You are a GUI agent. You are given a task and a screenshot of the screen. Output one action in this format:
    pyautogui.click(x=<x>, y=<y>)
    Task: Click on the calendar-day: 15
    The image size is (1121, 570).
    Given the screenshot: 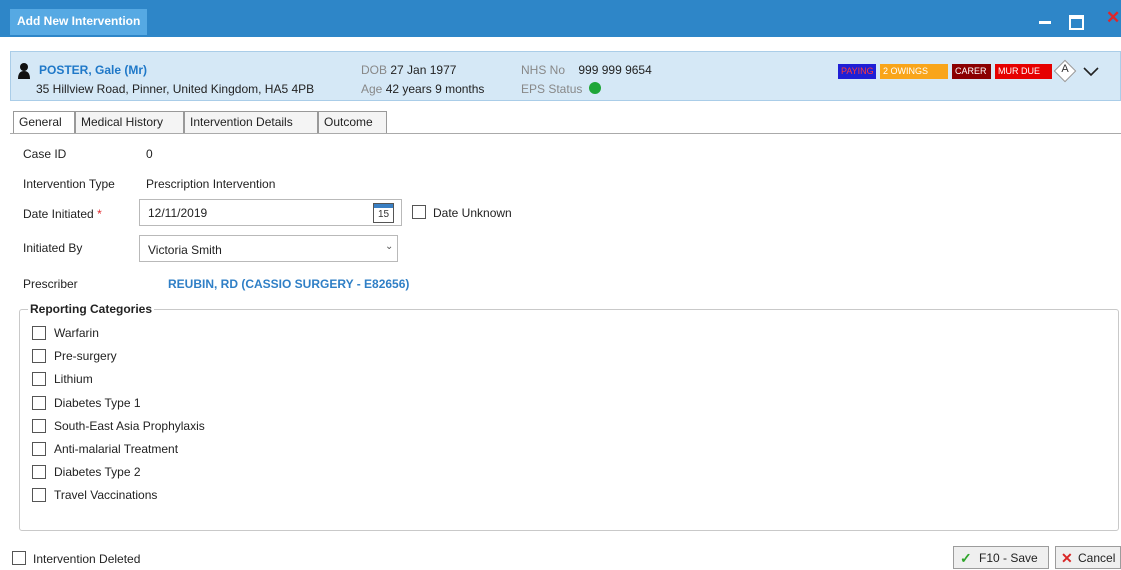 What is the action you would take?
    pyautogui.click(x=383, y=214)
    